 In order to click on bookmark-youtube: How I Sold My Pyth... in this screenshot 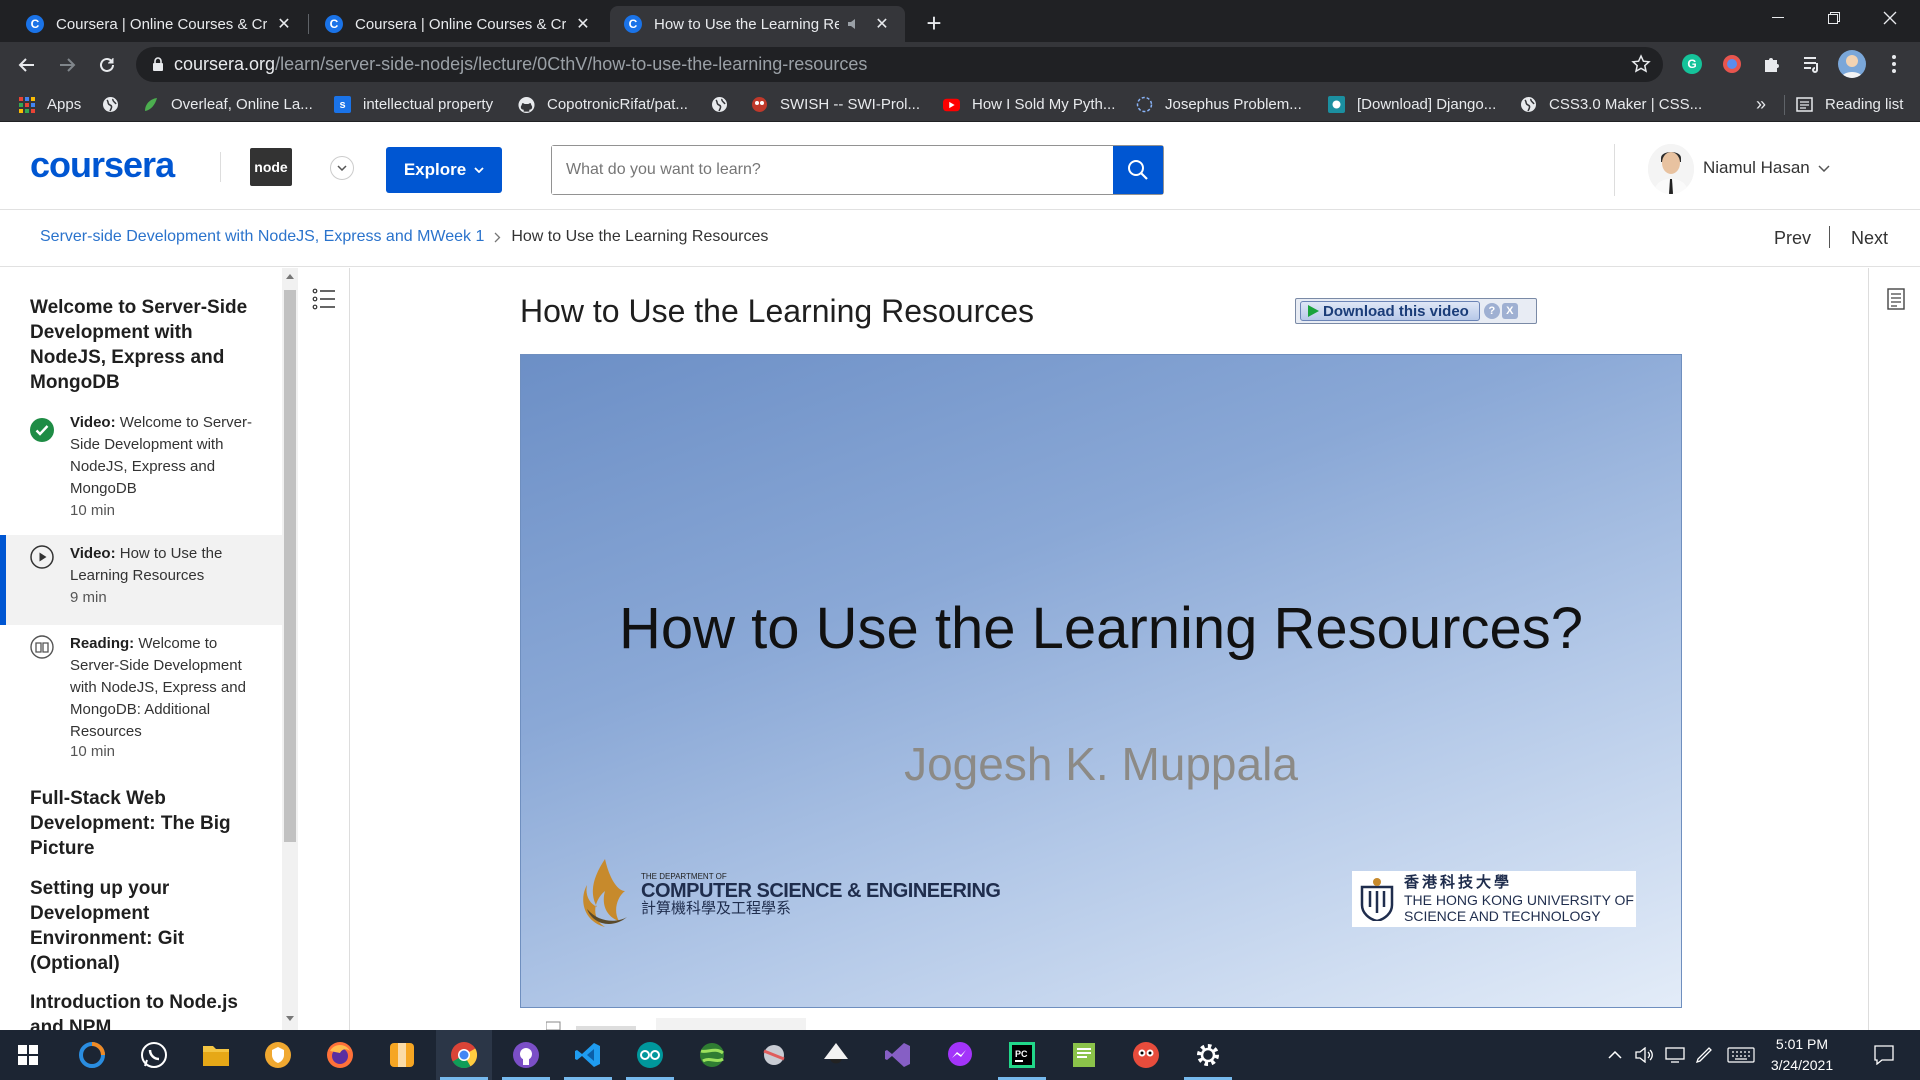, I will do `click(1029, 104)`.